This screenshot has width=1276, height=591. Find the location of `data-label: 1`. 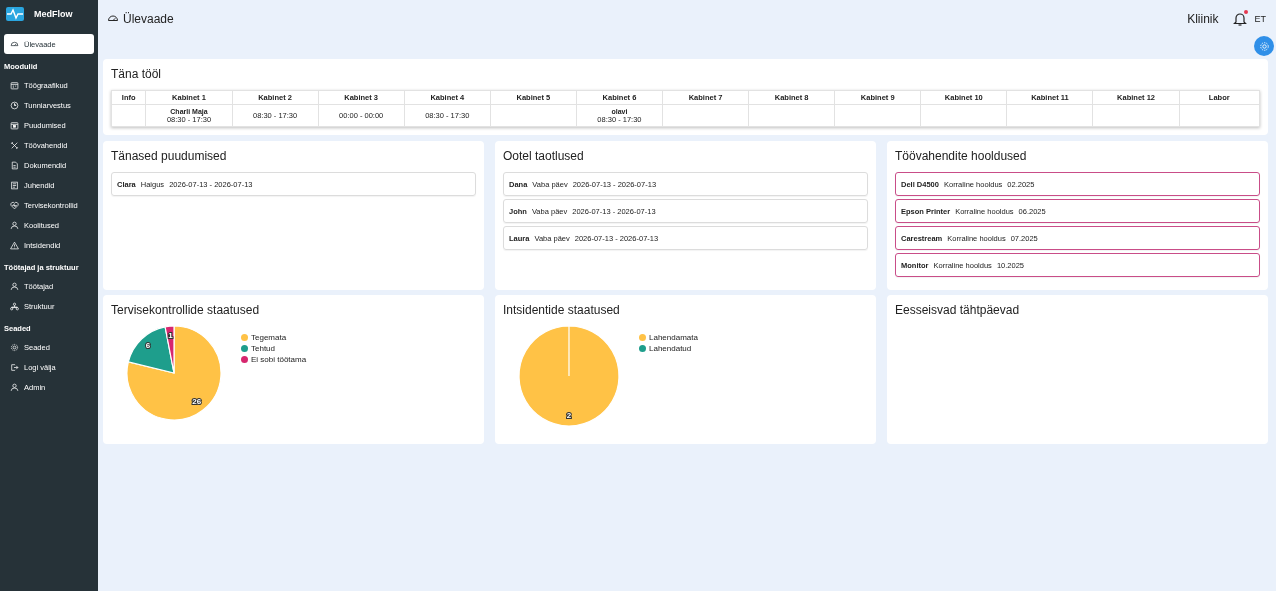

data-label: 1 is located at coordinates (170, 336).